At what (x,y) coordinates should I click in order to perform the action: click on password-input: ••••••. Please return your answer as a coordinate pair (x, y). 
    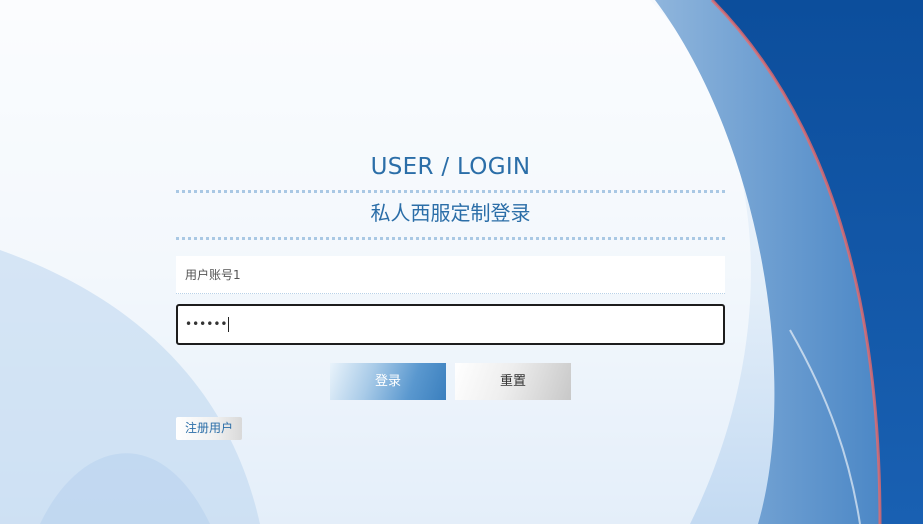
    Looking at the image, I should click on (450, 324).